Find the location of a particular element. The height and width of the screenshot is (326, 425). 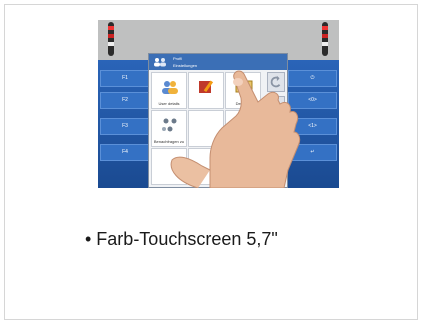

hand-touching-screen-icon is located at coordinates (235, 129).